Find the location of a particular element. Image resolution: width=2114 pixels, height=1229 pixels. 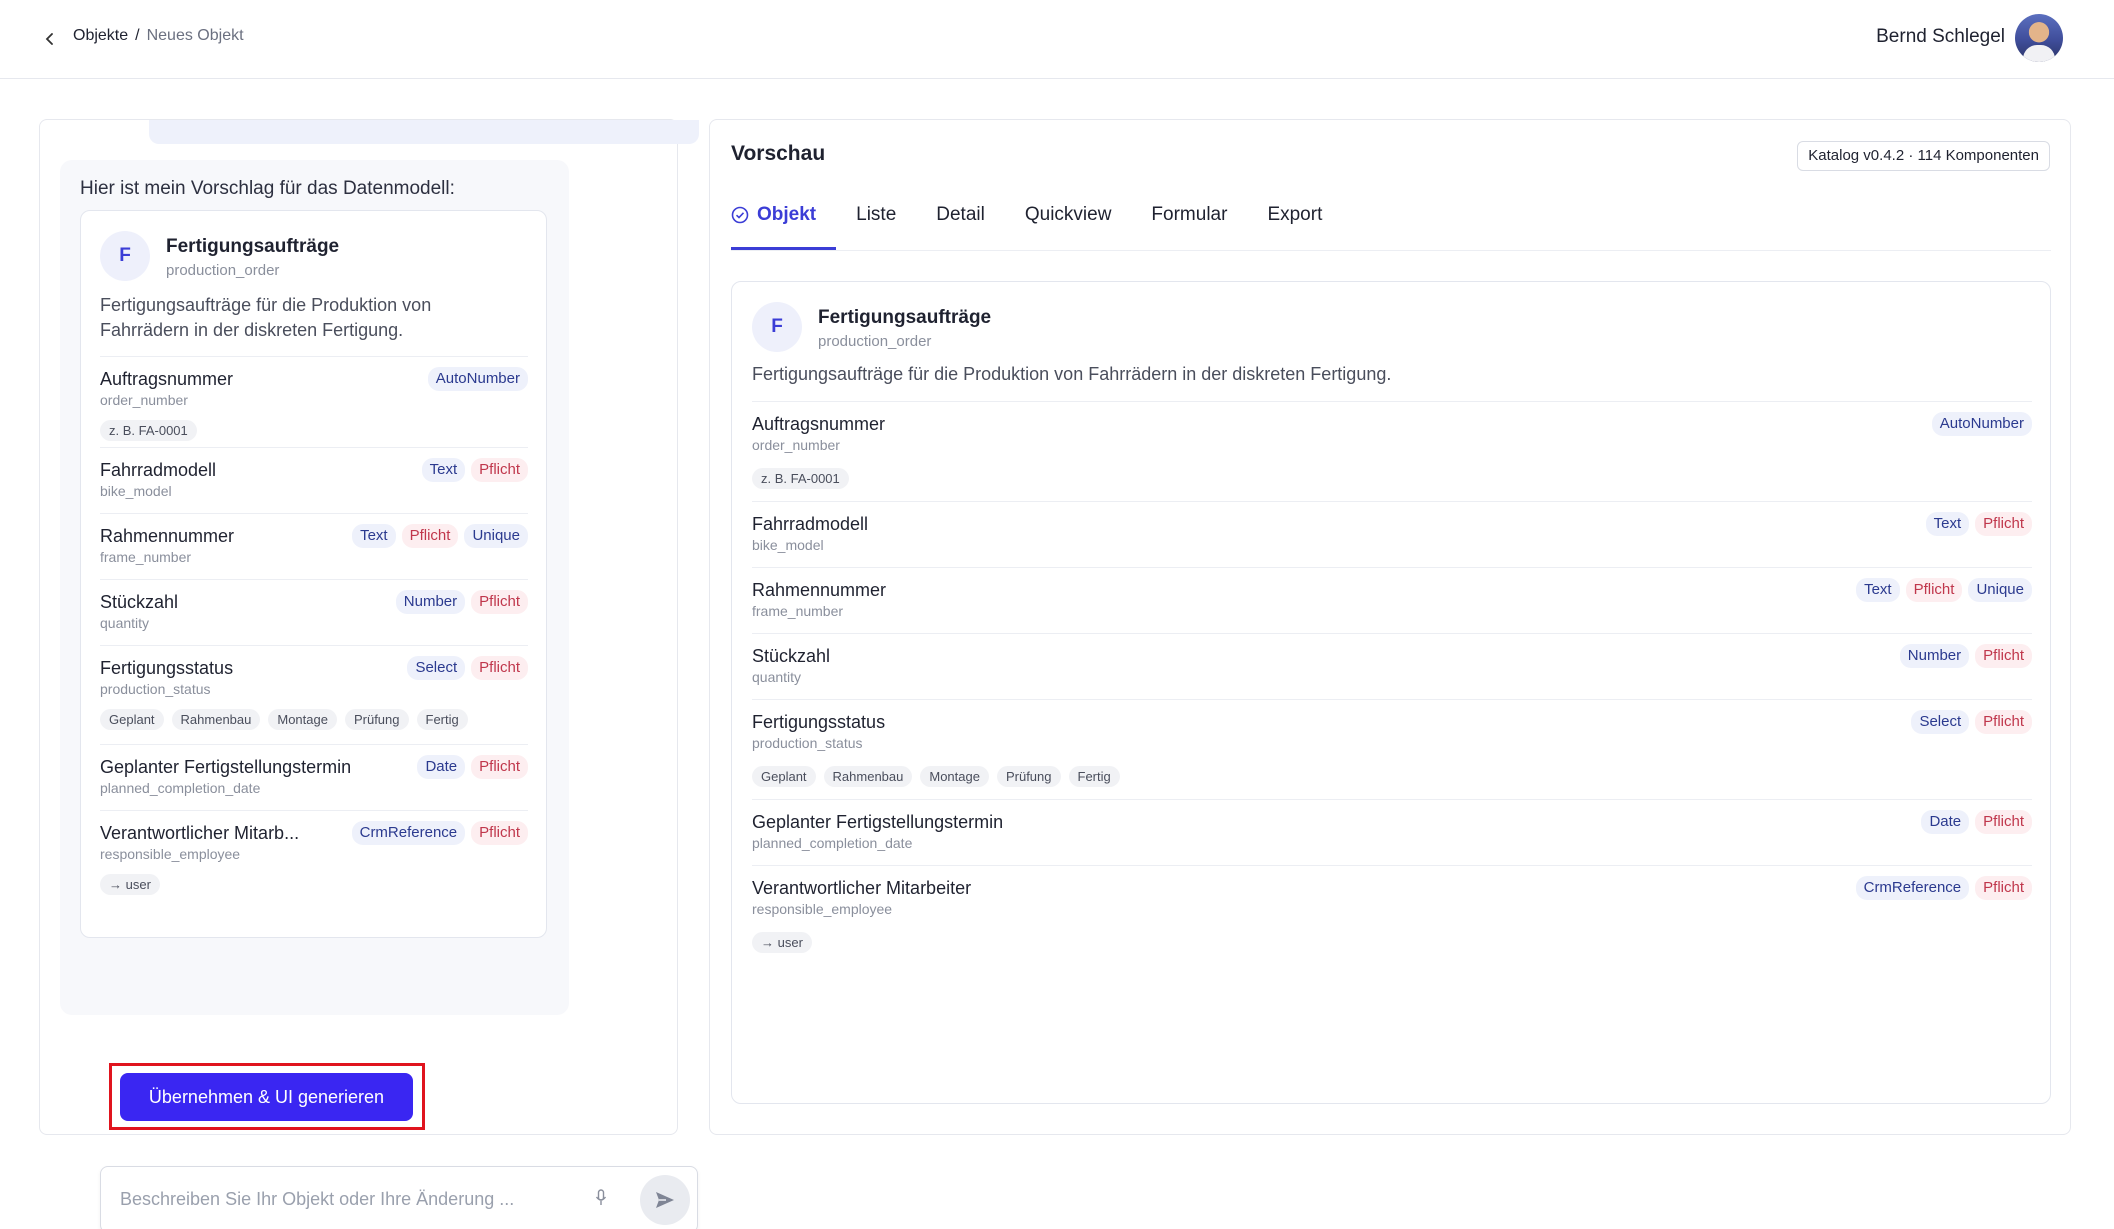

option-chip: z. B. FA-0001 is located at coordinates (148, 430).